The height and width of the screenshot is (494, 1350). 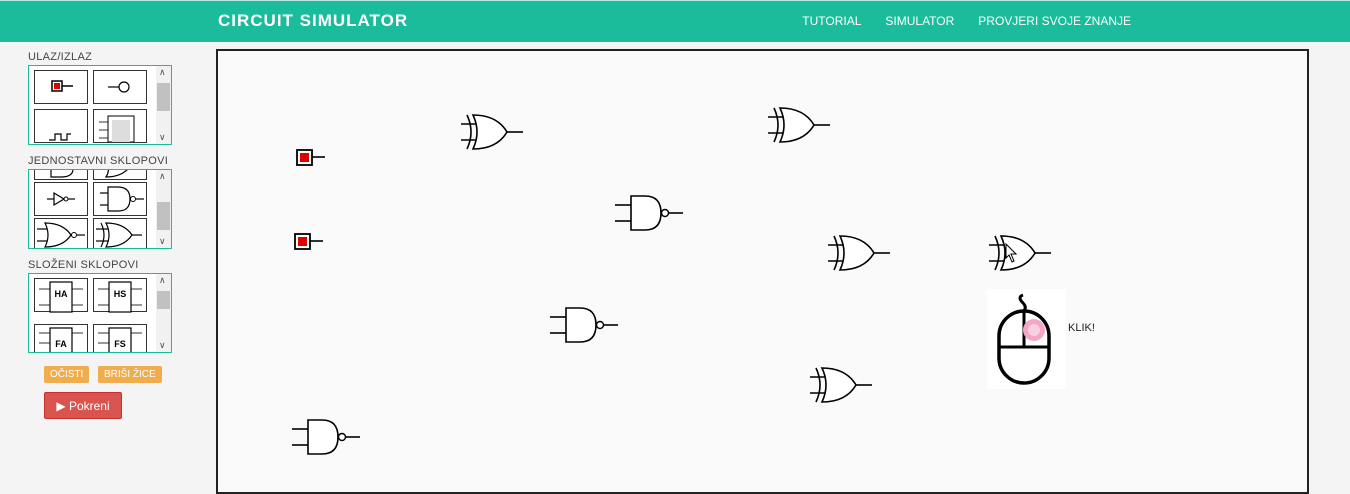 I want to click on mouse-icon, so click(x=1024, y=339).